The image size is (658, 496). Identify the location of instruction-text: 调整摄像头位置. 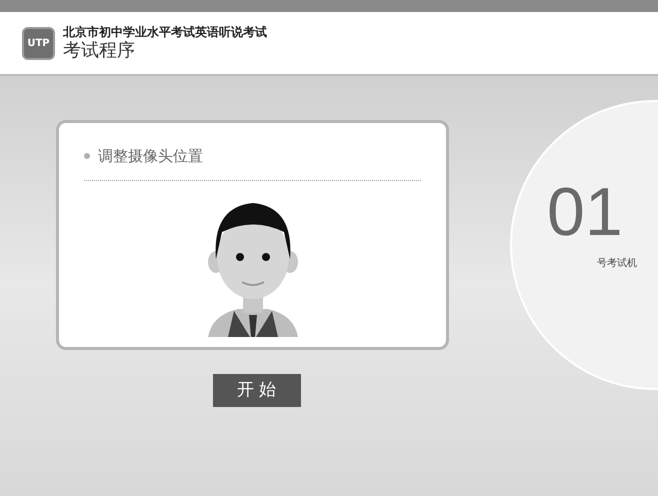
(150, 156).